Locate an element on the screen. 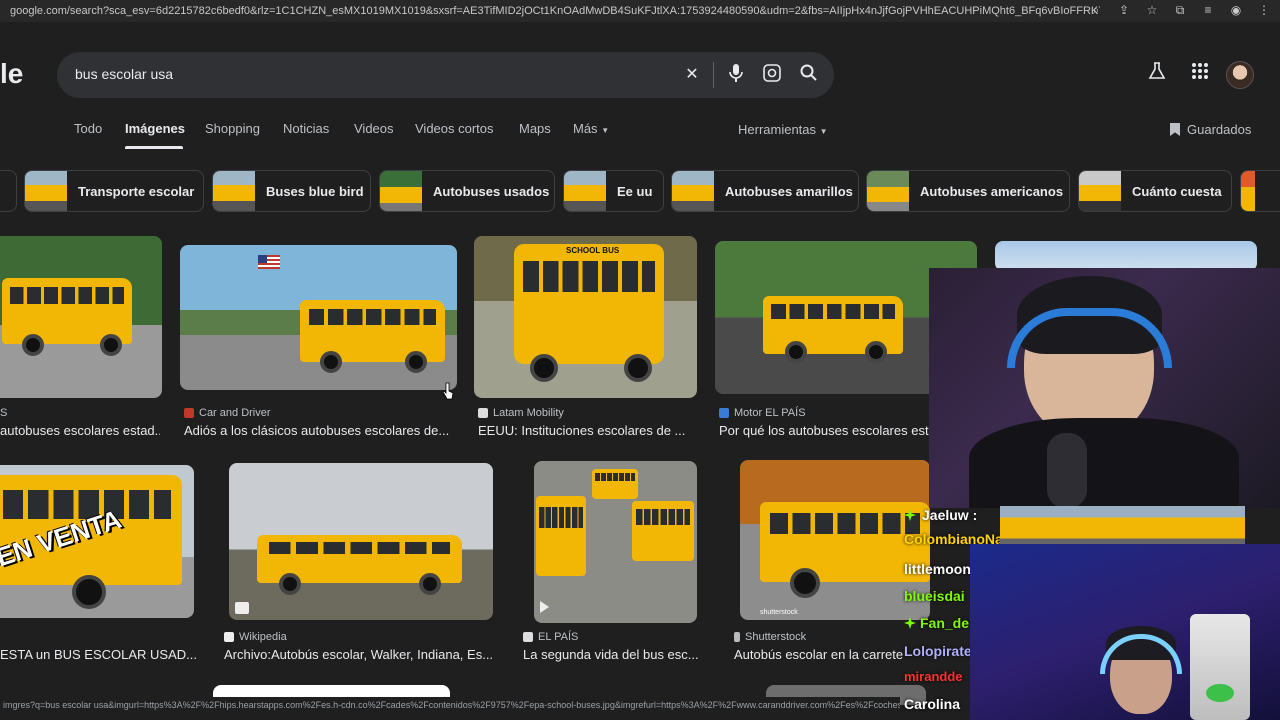 The image size is (1280, 720). chat-user: Jaeluw : is located at coordinates (949, 515).